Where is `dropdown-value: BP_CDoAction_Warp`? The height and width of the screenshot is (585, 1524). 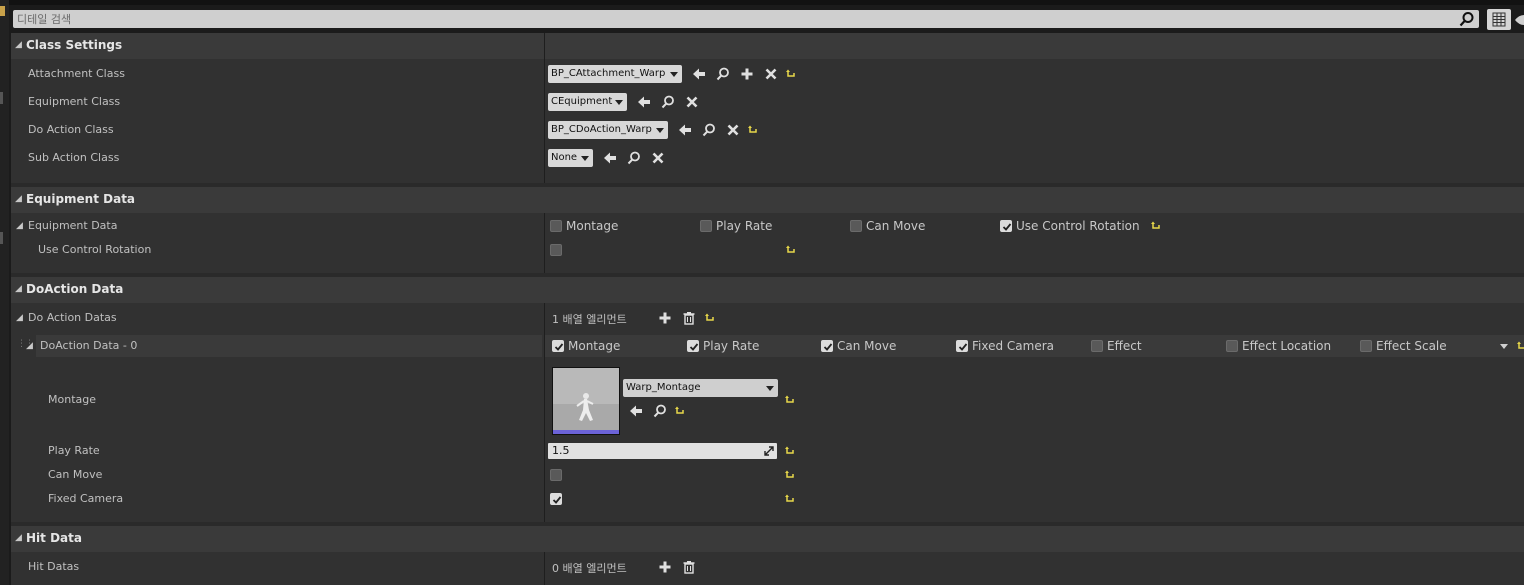 dropdown-value: BP_CDoAction_Warp is located at coordinates (601, 129).